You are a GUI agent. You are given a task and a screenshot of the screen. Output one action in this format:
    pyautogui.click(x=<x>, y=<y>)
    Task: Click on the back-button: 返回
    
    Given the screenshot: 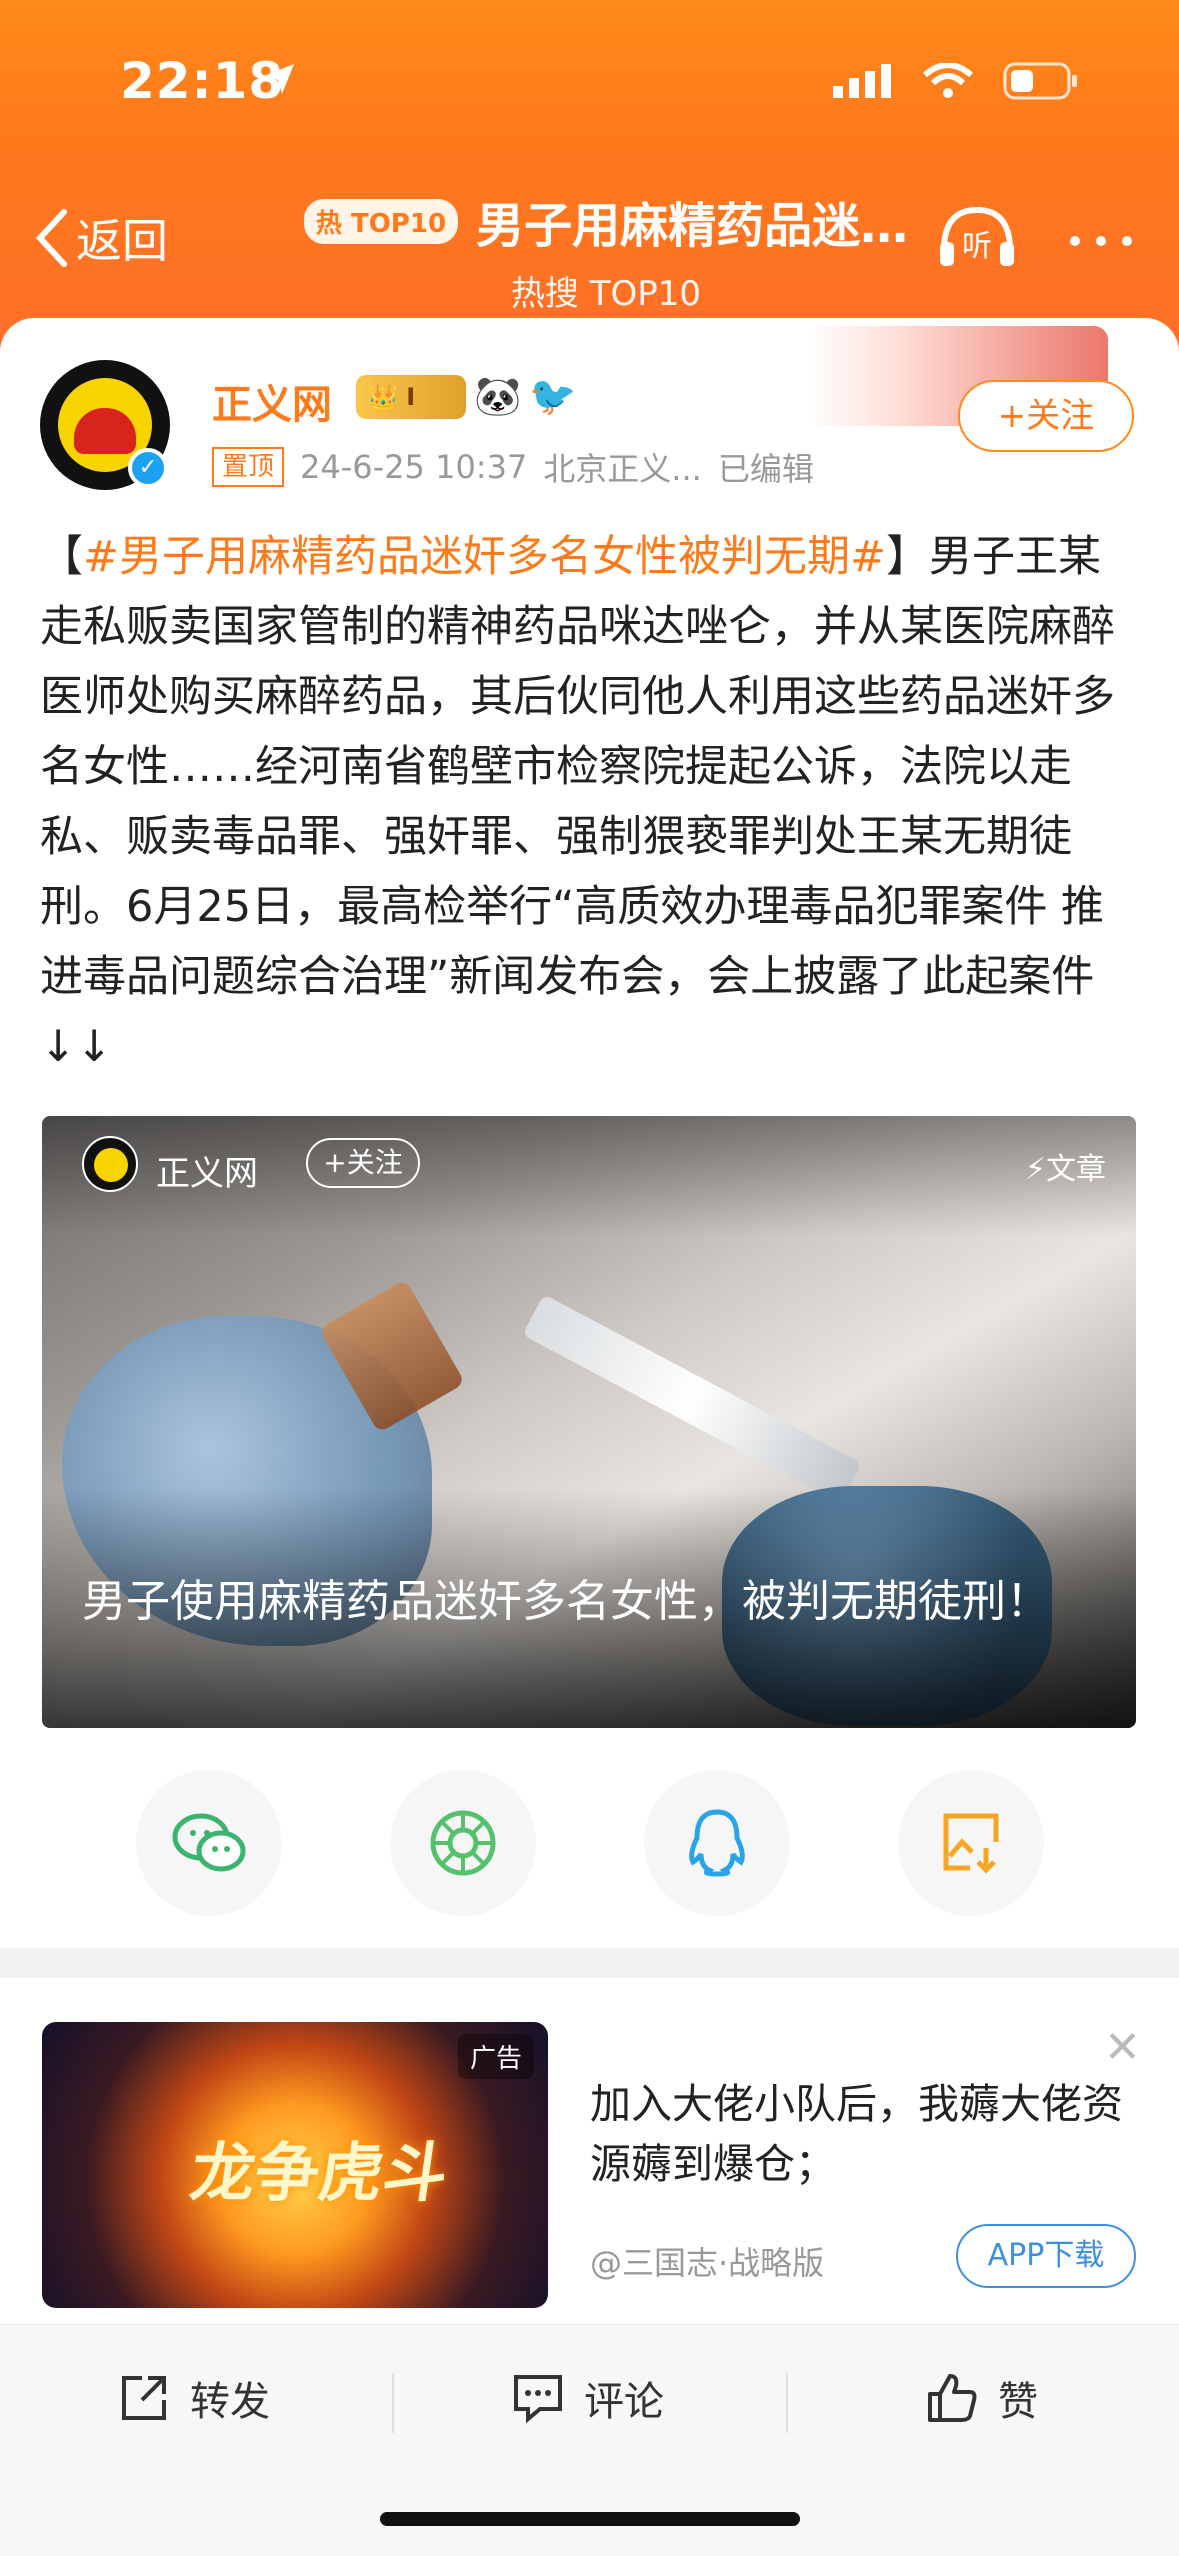 What is the action you would take?
    pyautogui.click(x=101, y=238)
    